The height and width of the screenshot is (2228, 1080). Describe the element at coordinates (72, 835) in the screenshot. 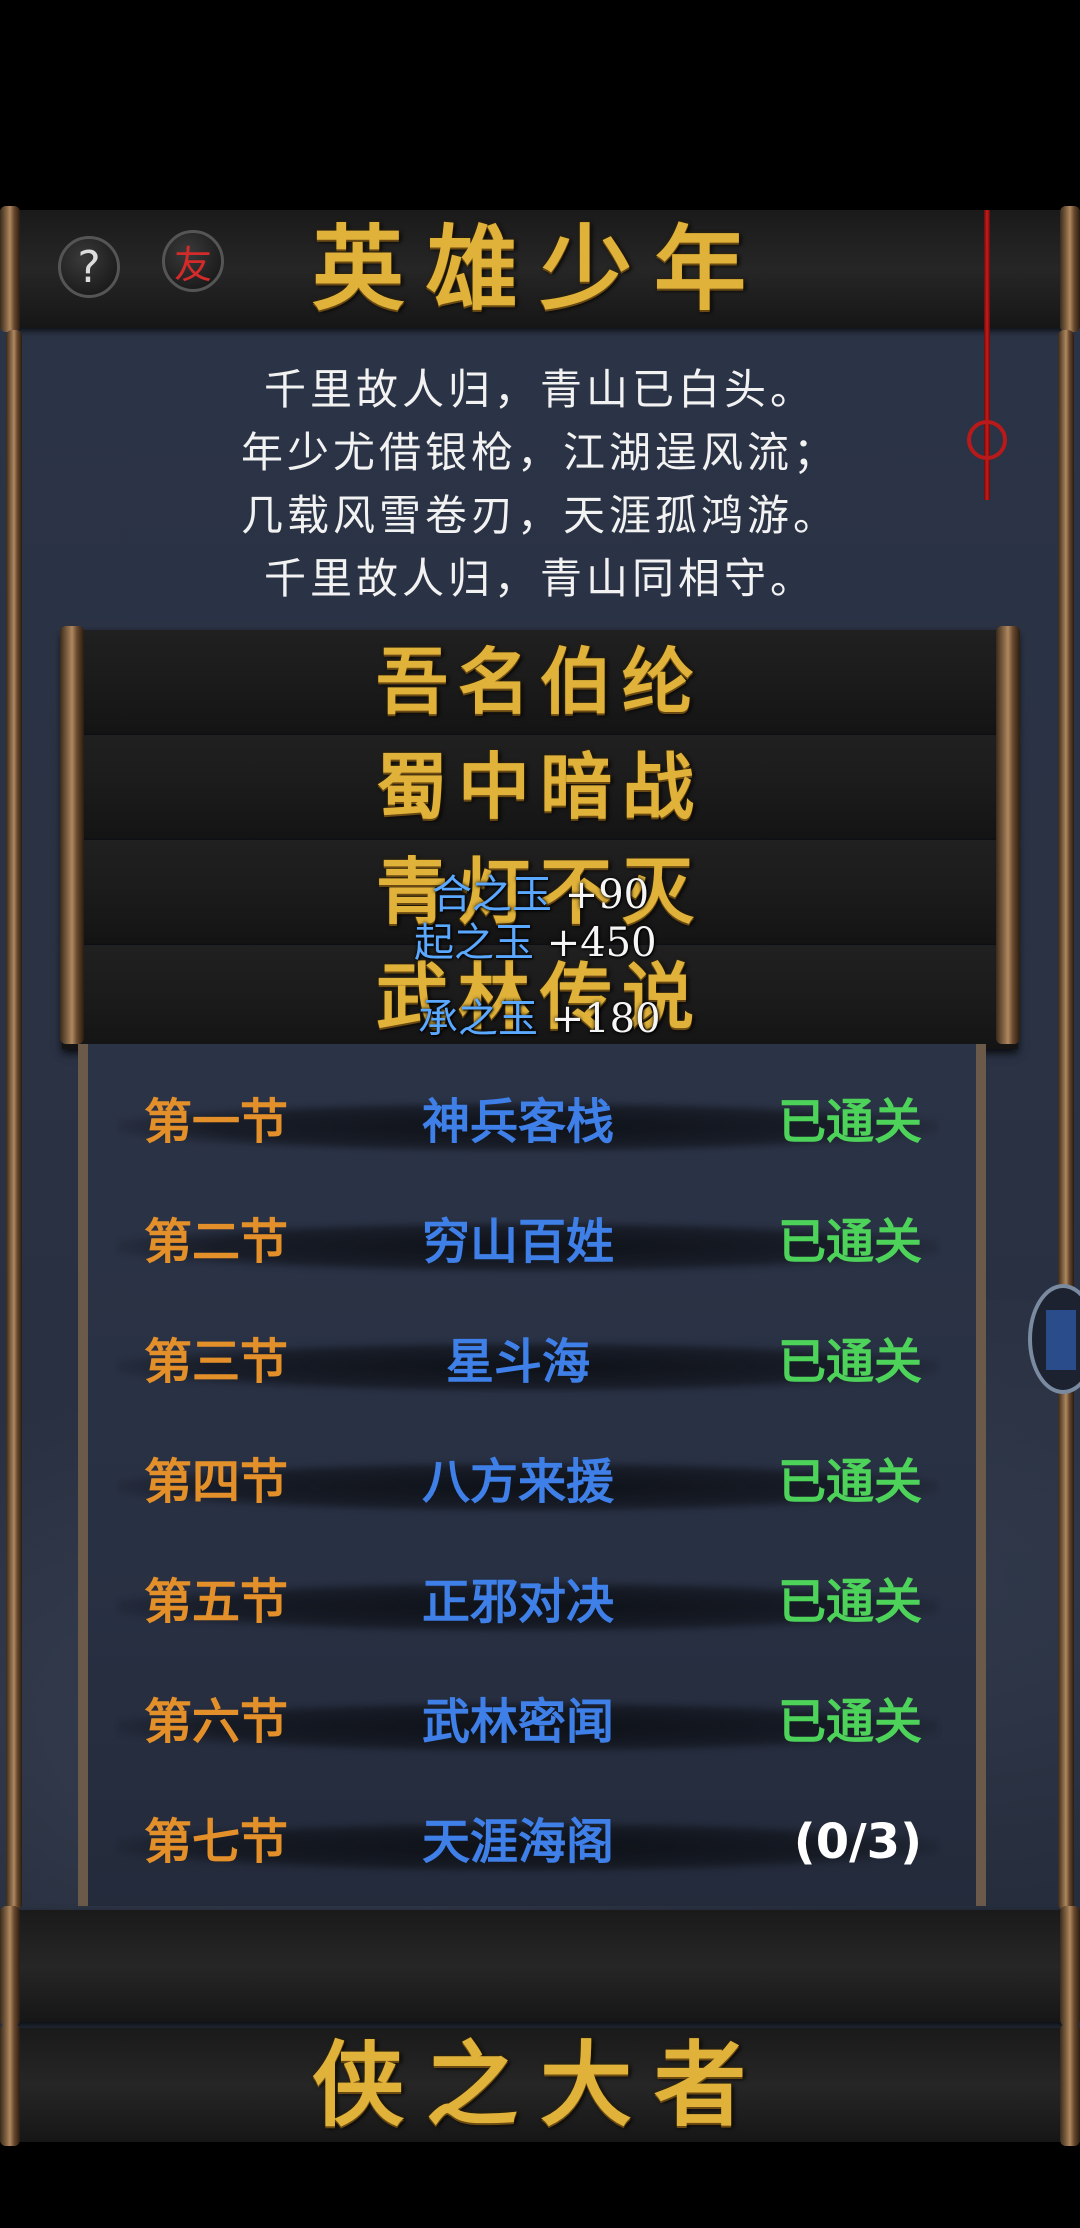

I see `chapter-rod-left` at that location.